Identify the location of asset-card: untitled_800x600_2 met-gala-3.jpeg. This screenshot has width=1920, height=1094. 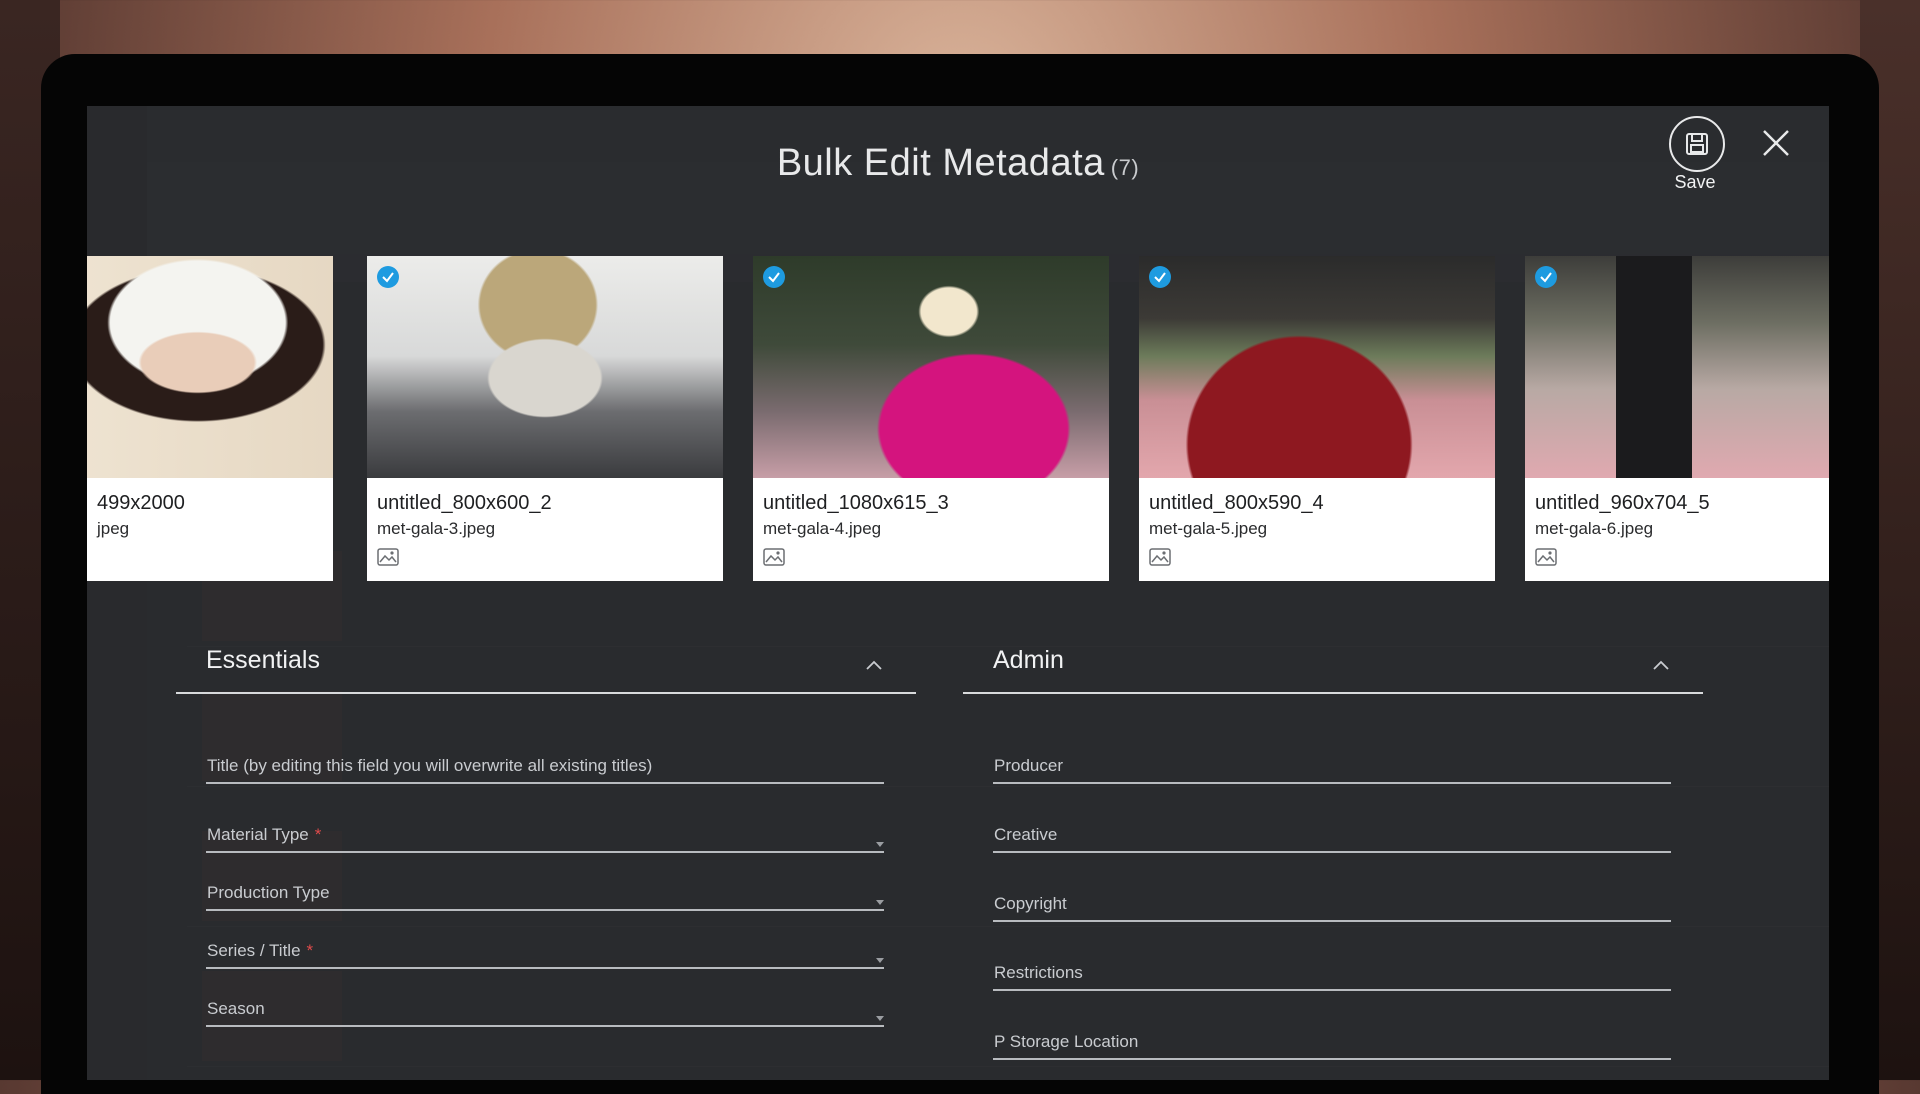
(545, 418).